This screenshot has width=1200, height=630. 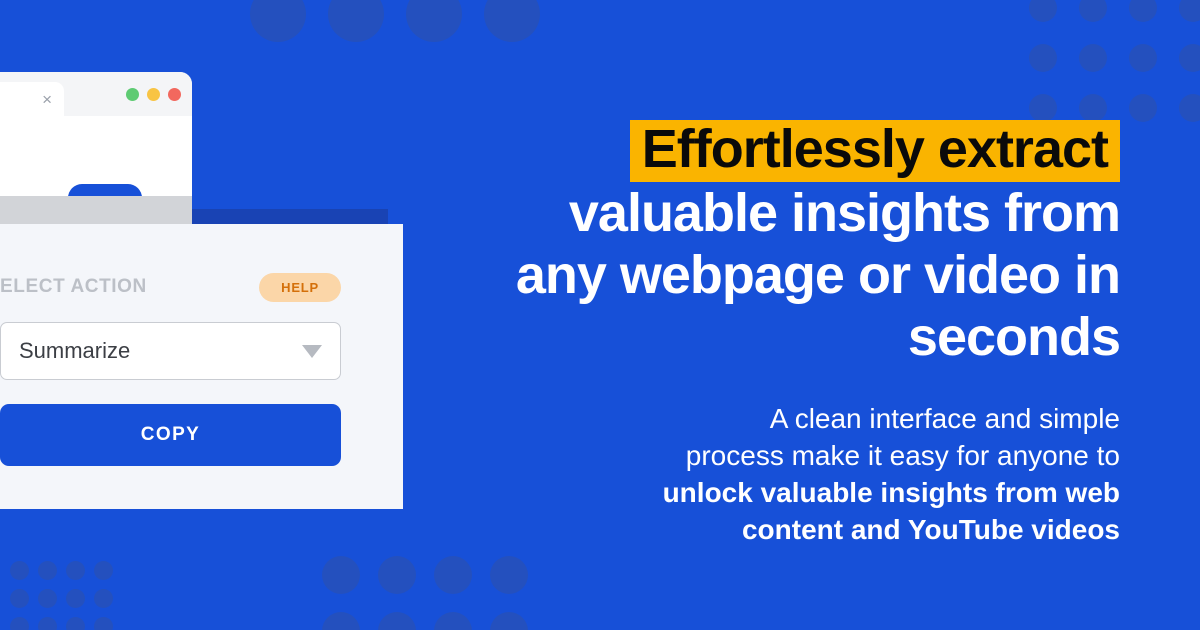 I want to click on decorative-dots-top-right, so click(x=1114, y=61).